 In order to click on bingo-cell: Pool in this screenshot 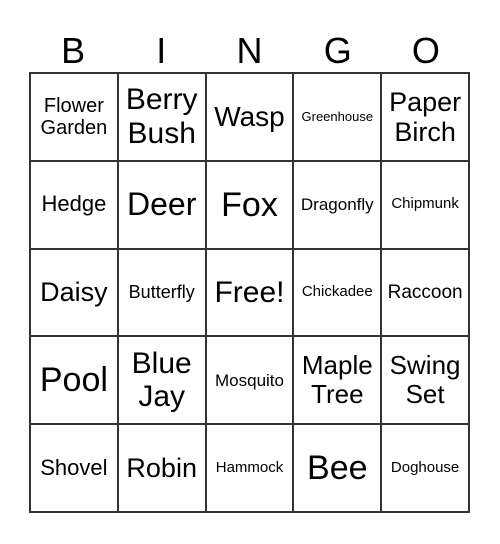, I will do `click(74, 380)`.